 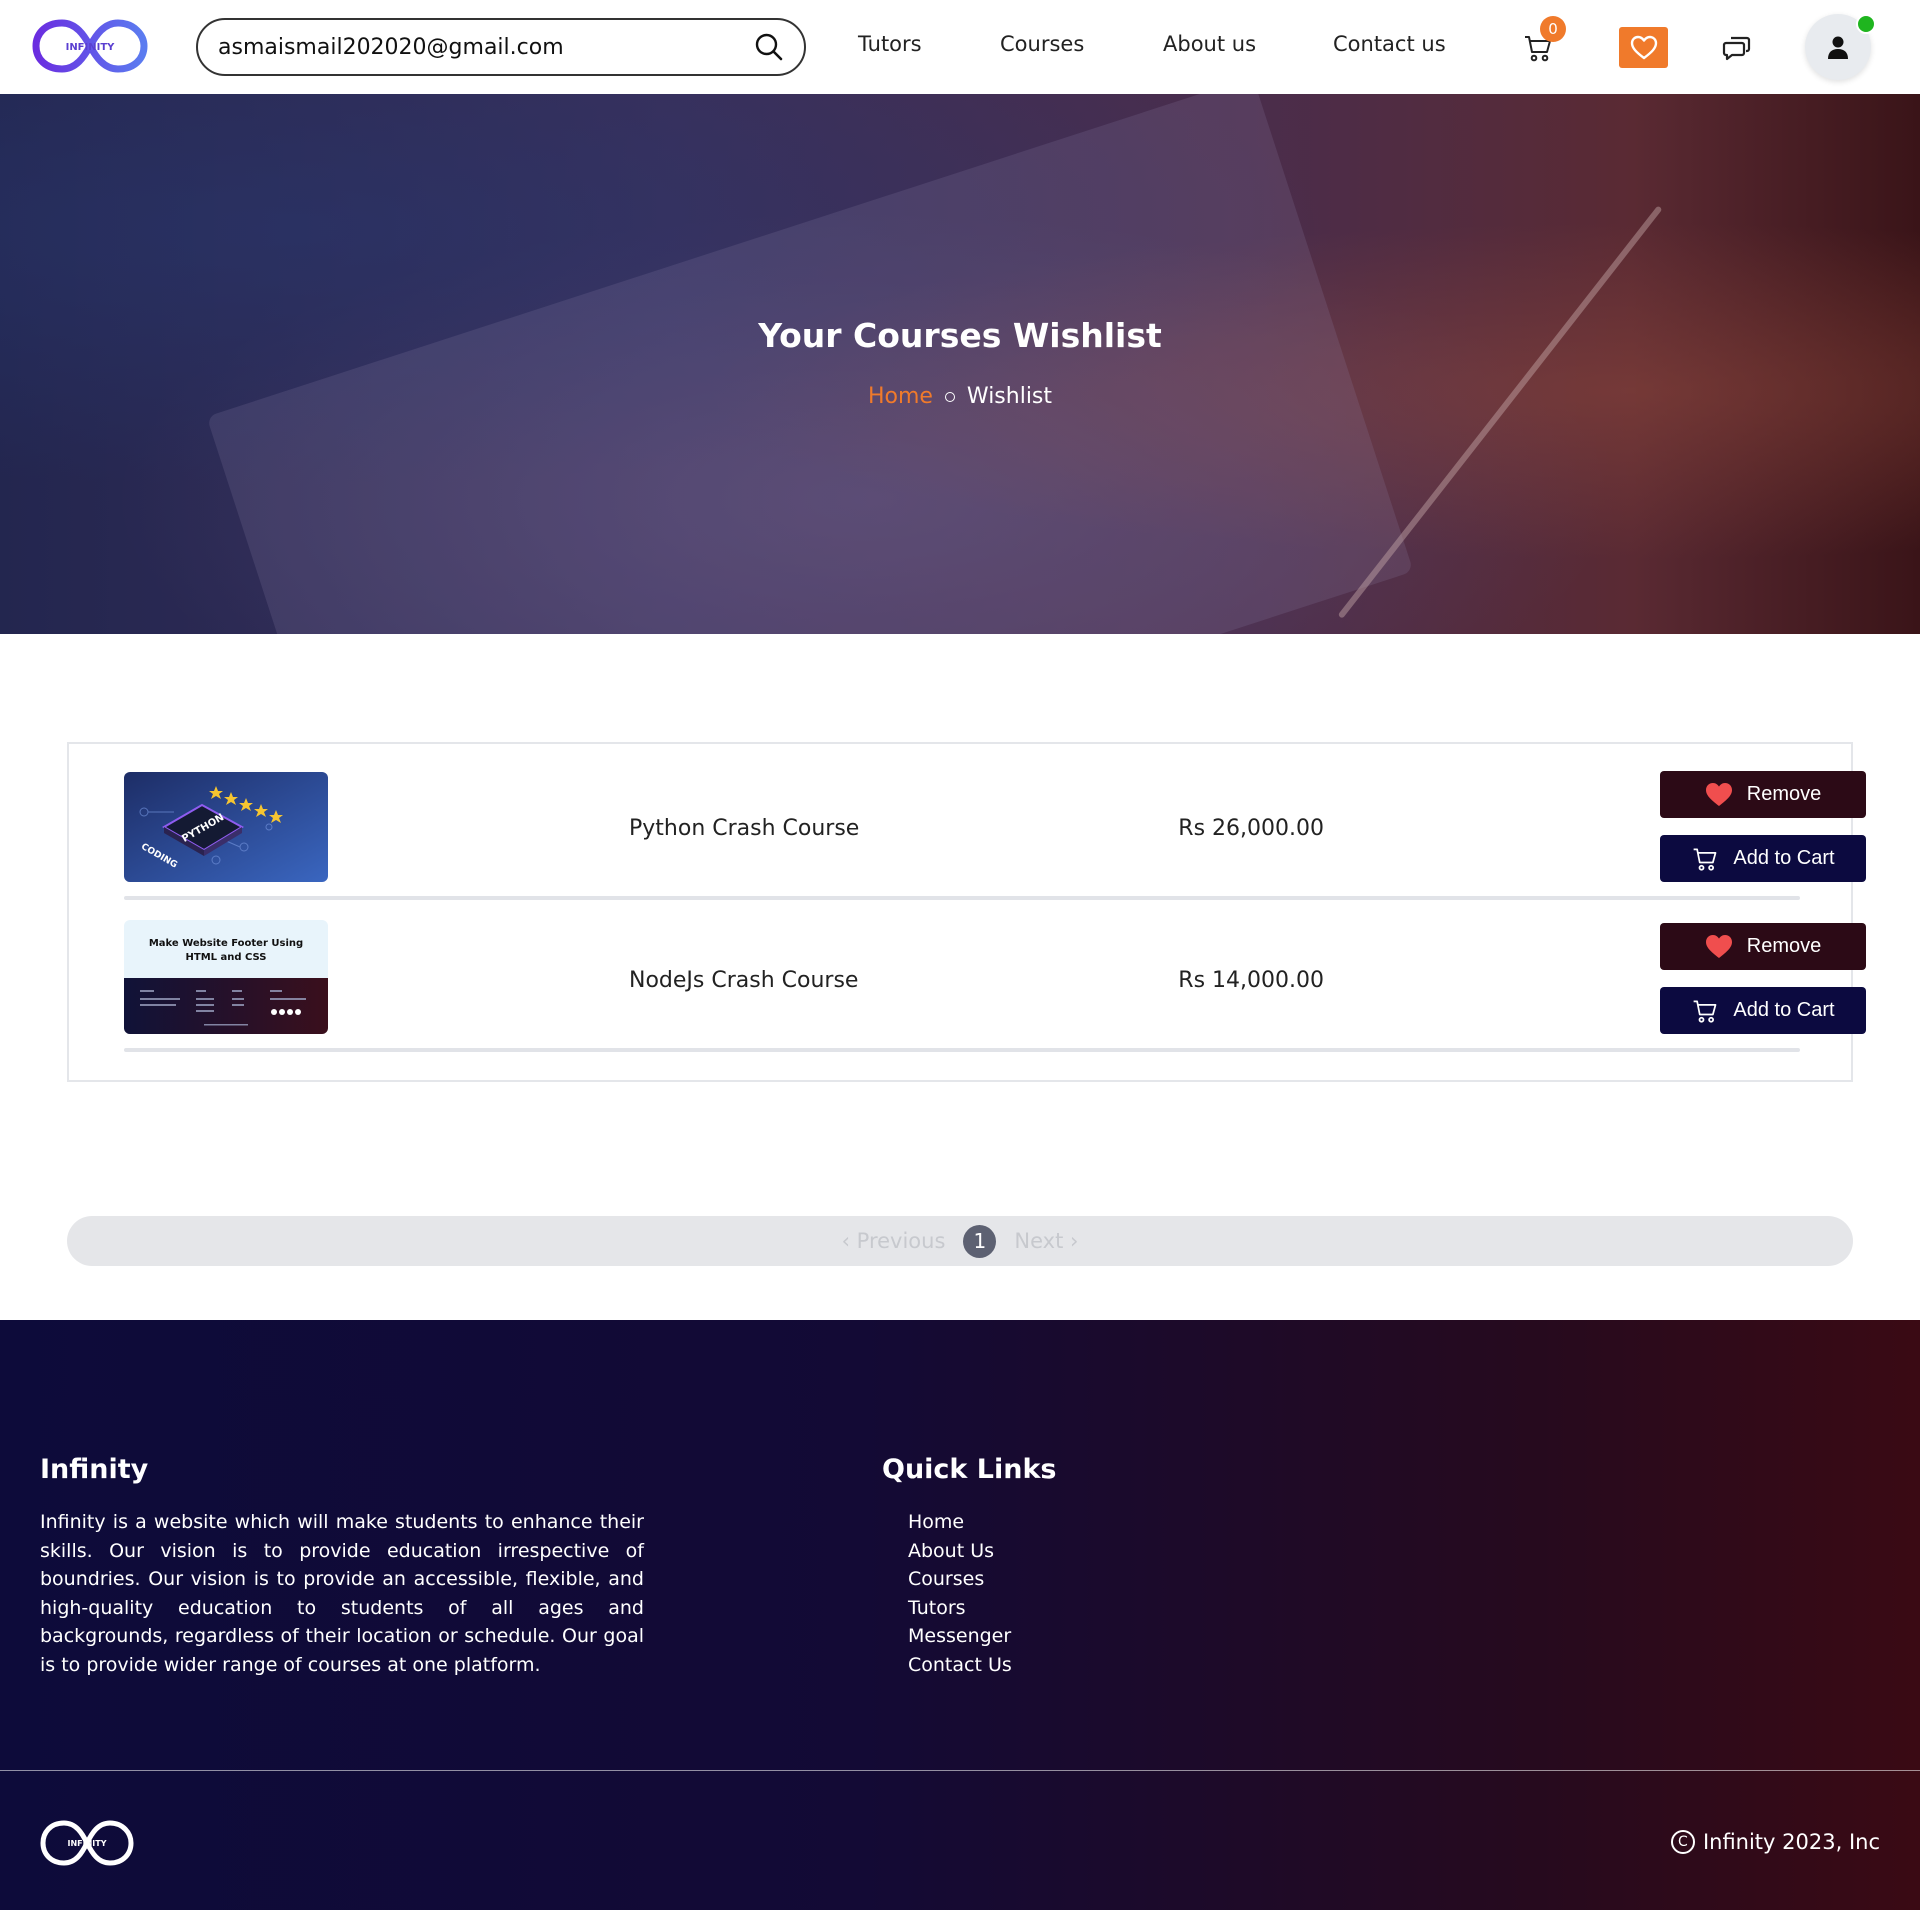 I want to click on course-name: Python Crash Course, so click(x=744, y=828).